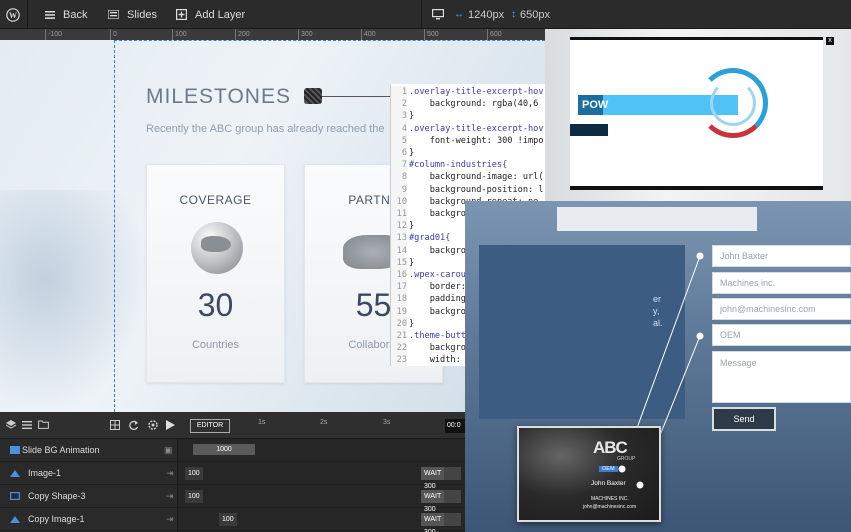  I want to click on height-field: ↕ 650px, so click(530, 14).